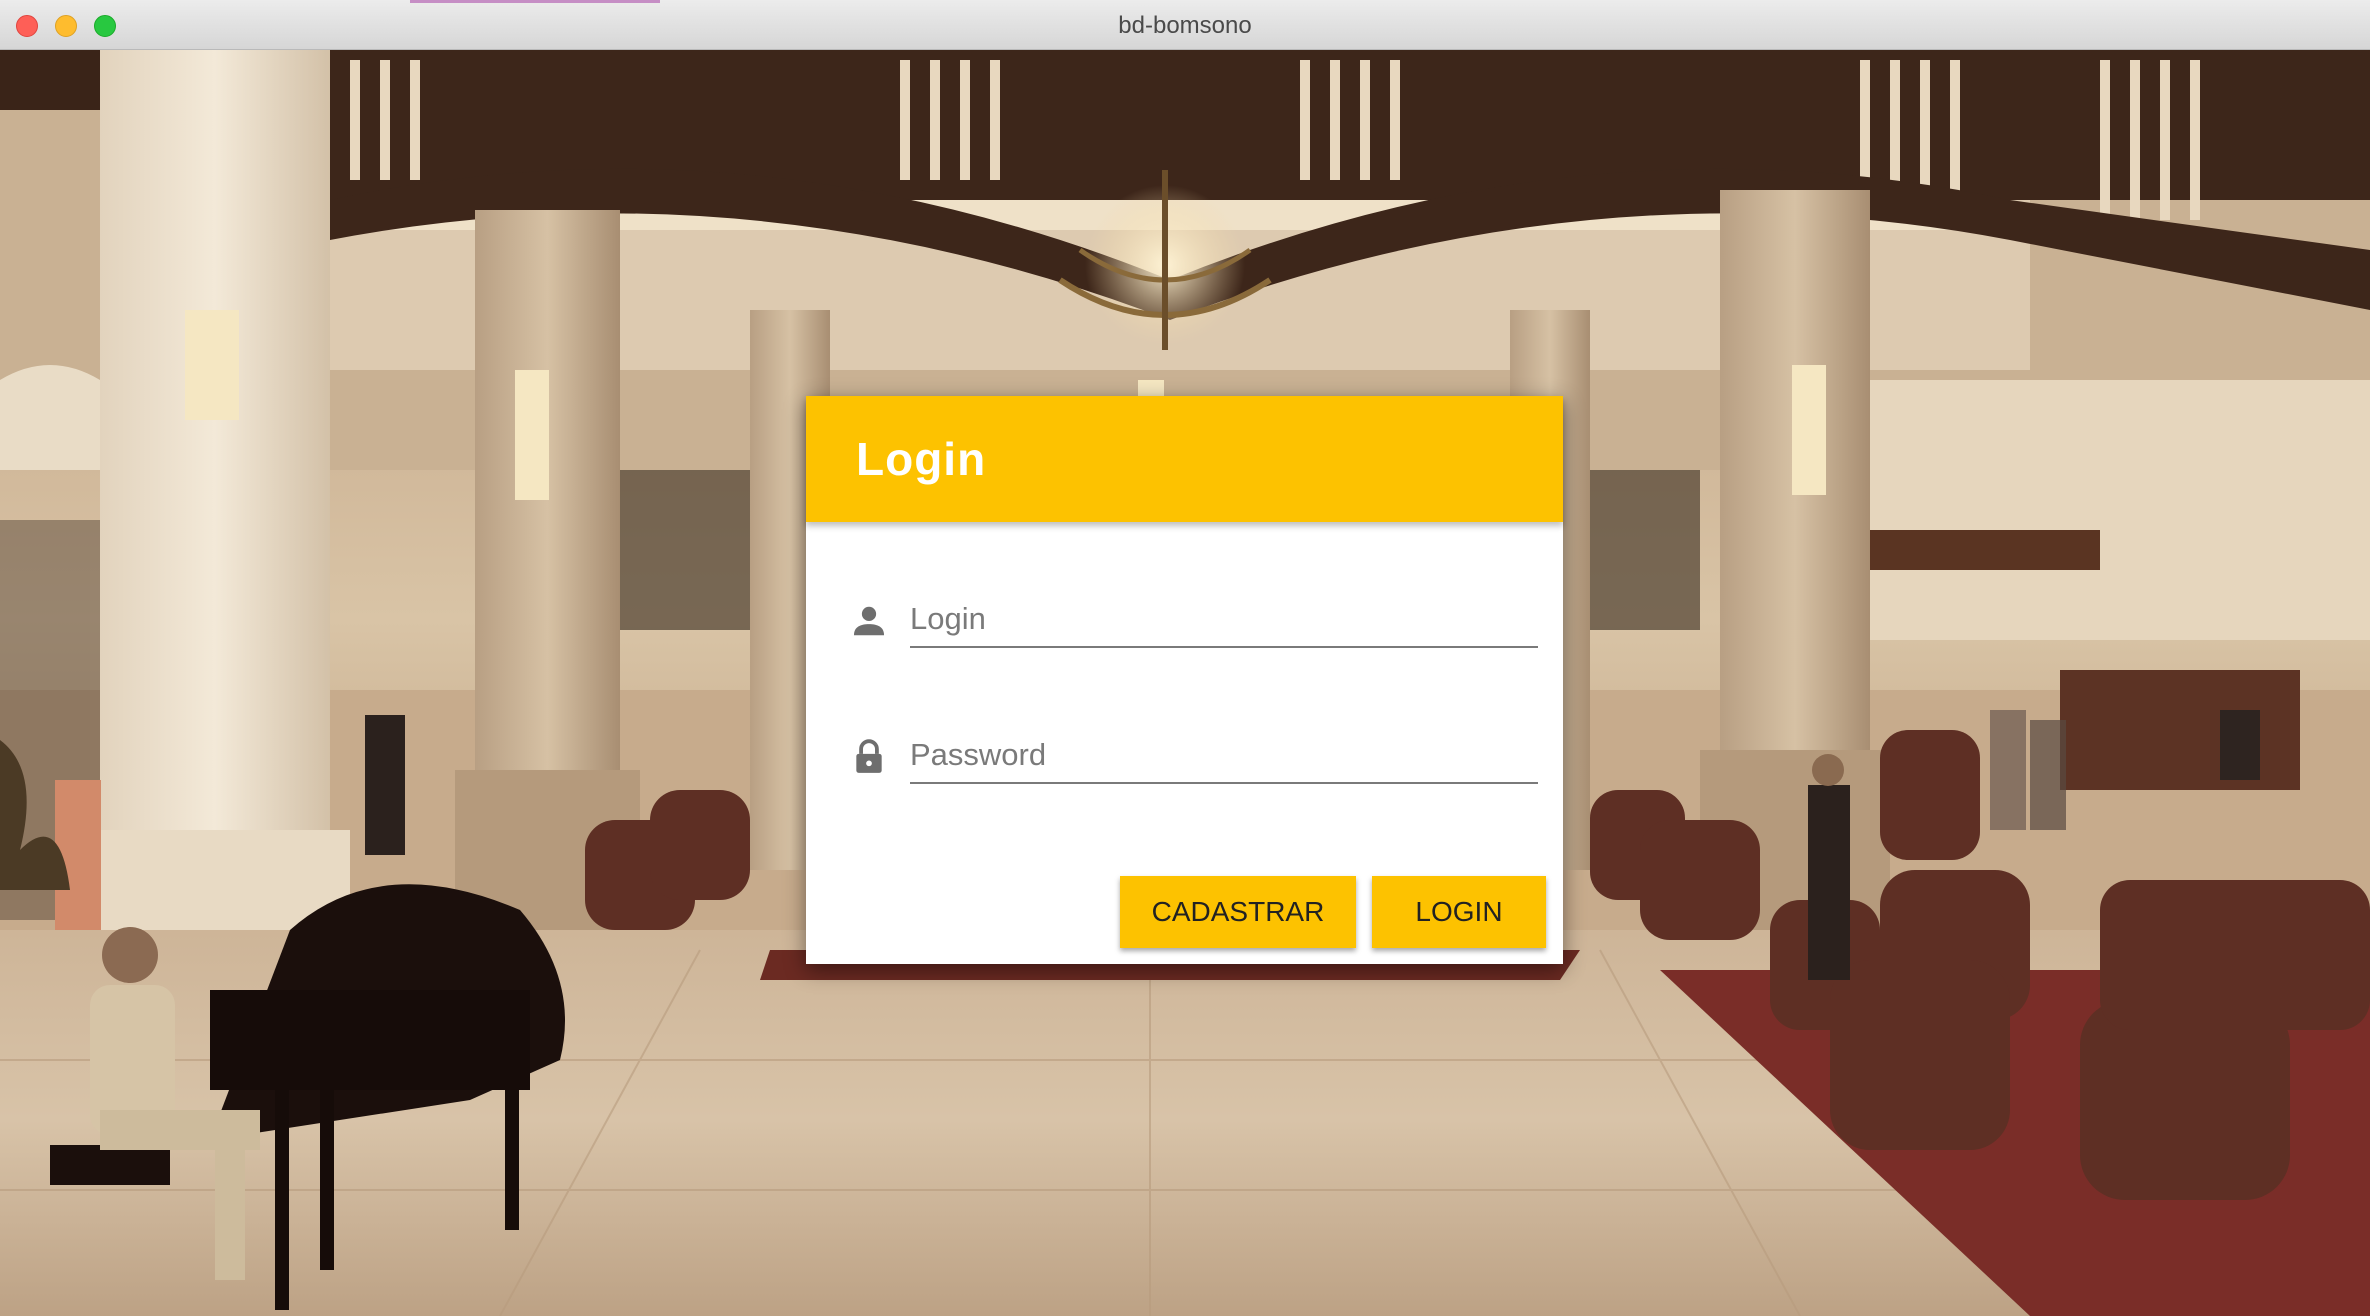 This screenshot has height=1316, width=2370. I want to click on title-bar: bd-bomsono, so click(1185, 25).